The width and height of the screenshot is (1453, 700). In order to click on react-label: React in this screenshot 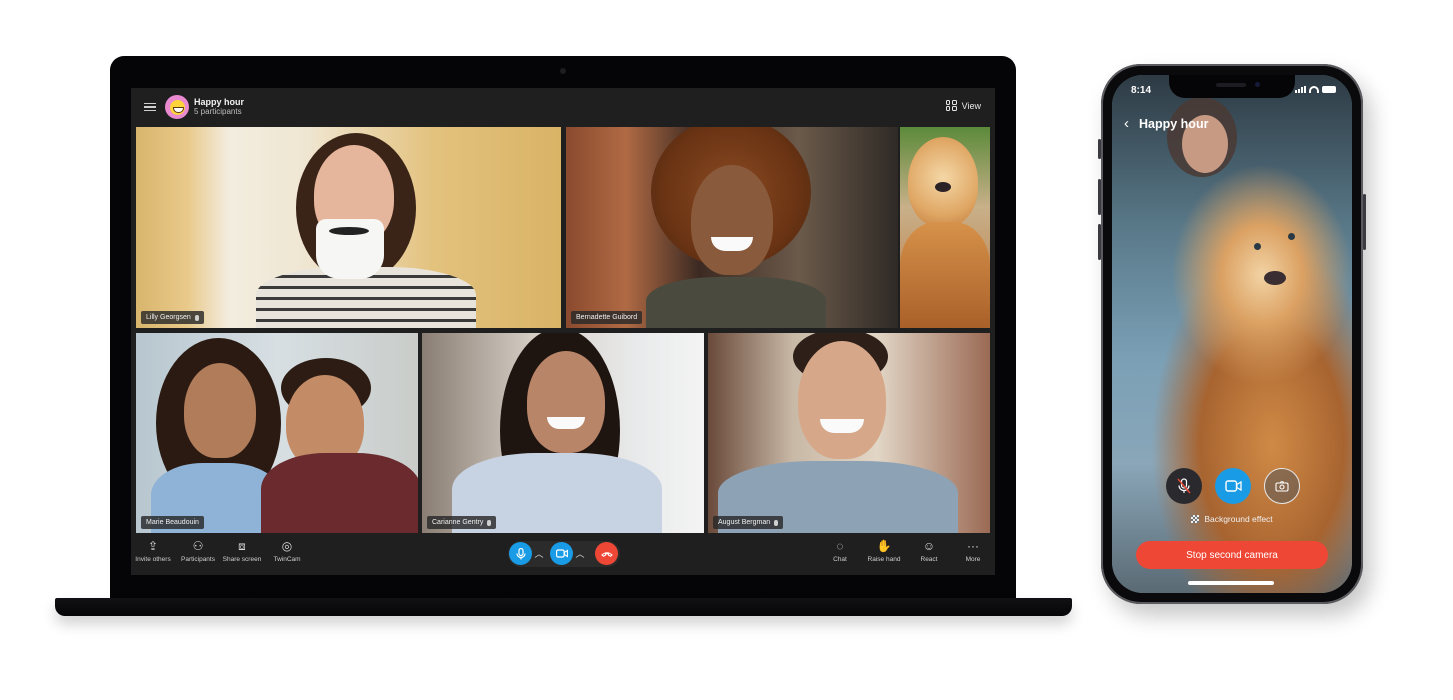, I will do `click(929, 559)`.